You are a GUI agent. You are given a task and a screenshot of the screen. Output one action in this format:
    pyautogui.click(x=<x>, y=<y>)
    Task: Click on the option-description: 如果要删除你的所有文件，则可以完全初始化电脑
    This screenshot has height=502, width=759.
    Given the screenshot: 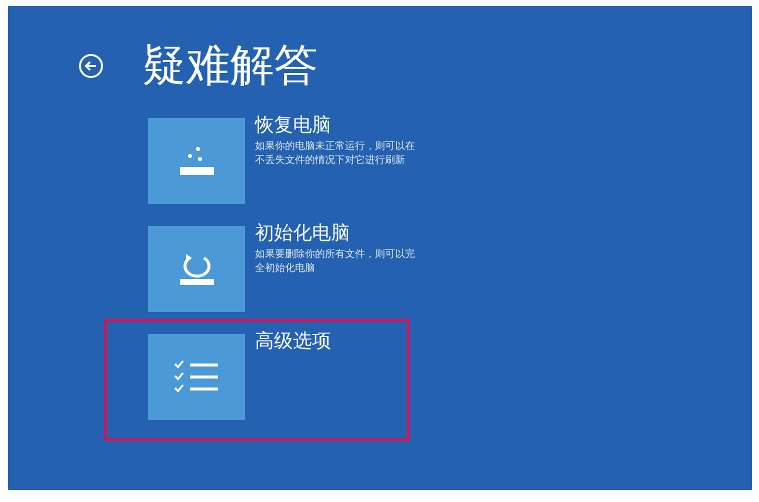 What is the action you would take?
    pyautogui.click(x=335, y=262)
    